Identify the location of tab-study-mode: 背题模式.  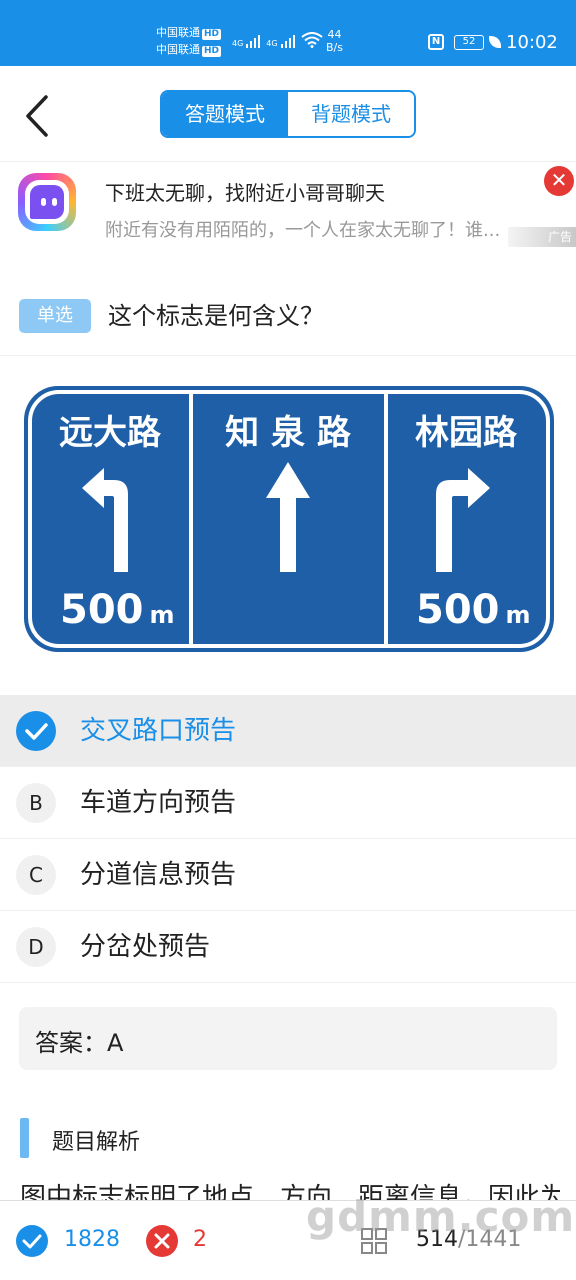
(351, 114).